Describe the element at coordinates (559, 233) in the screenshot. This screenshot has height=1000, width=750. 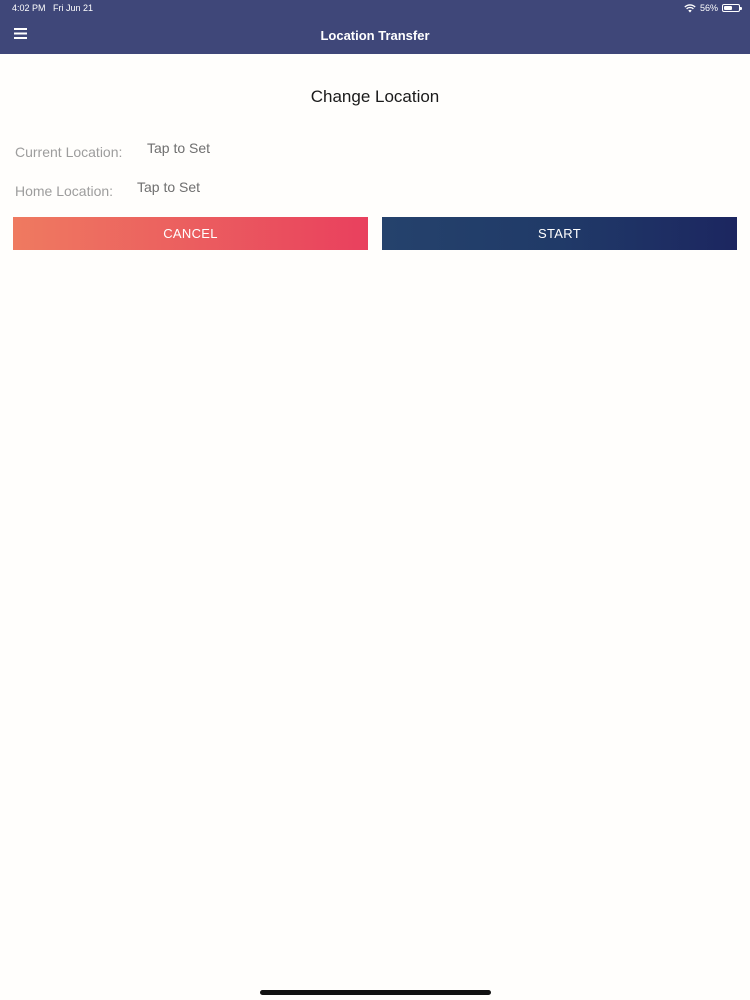
I see `start-button: START` at that location.